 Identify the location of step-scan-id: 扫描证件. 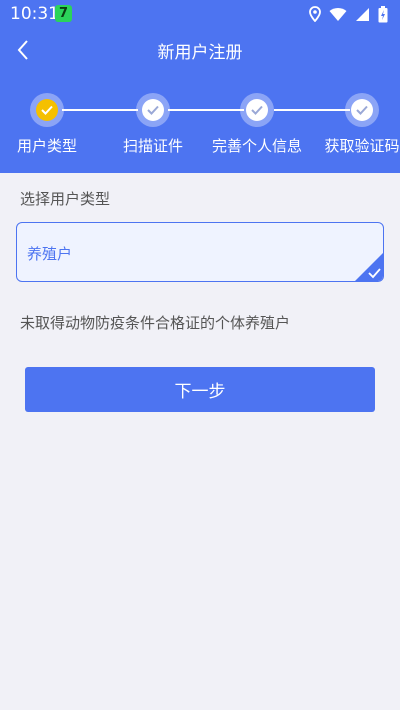
(153, 122).